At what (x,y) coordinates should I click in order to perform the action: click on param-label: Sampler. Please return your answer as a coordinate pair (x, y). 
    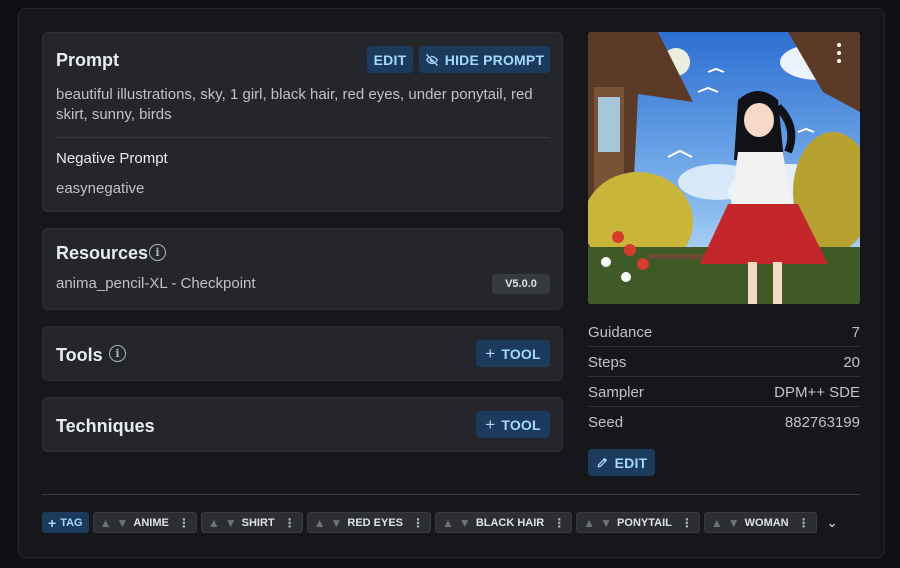
    Looking at the image, I should click on (616, 392).